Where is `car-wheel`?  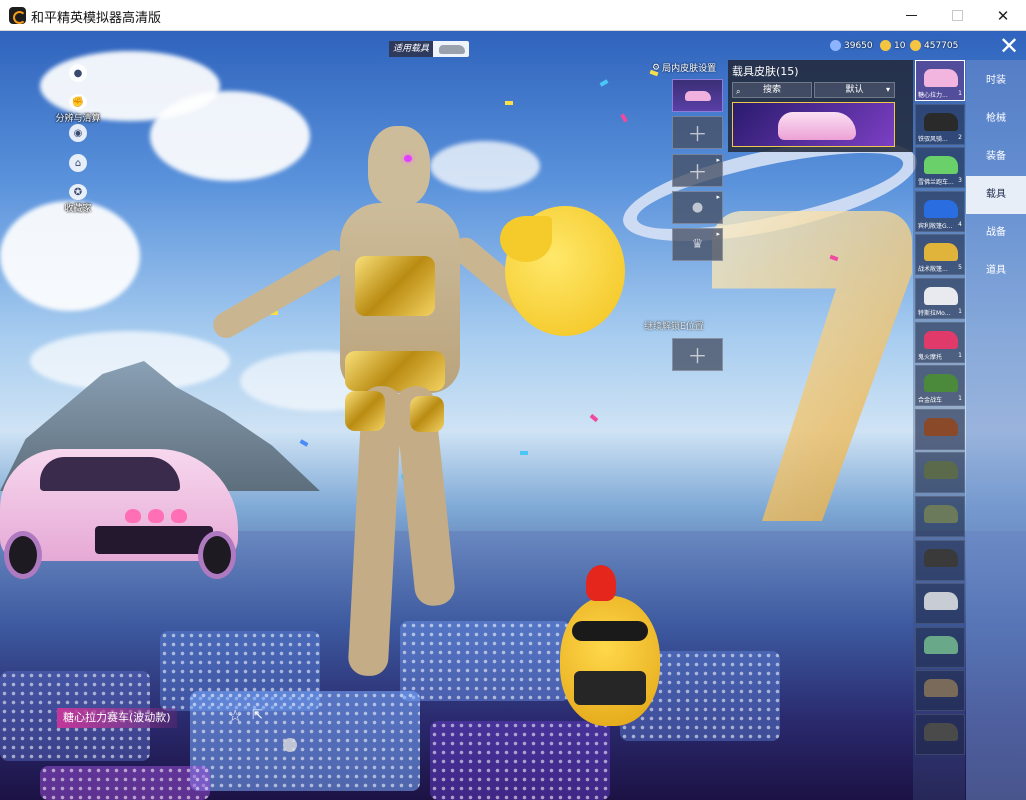
car-wheel is located at coordinates (23, 555).